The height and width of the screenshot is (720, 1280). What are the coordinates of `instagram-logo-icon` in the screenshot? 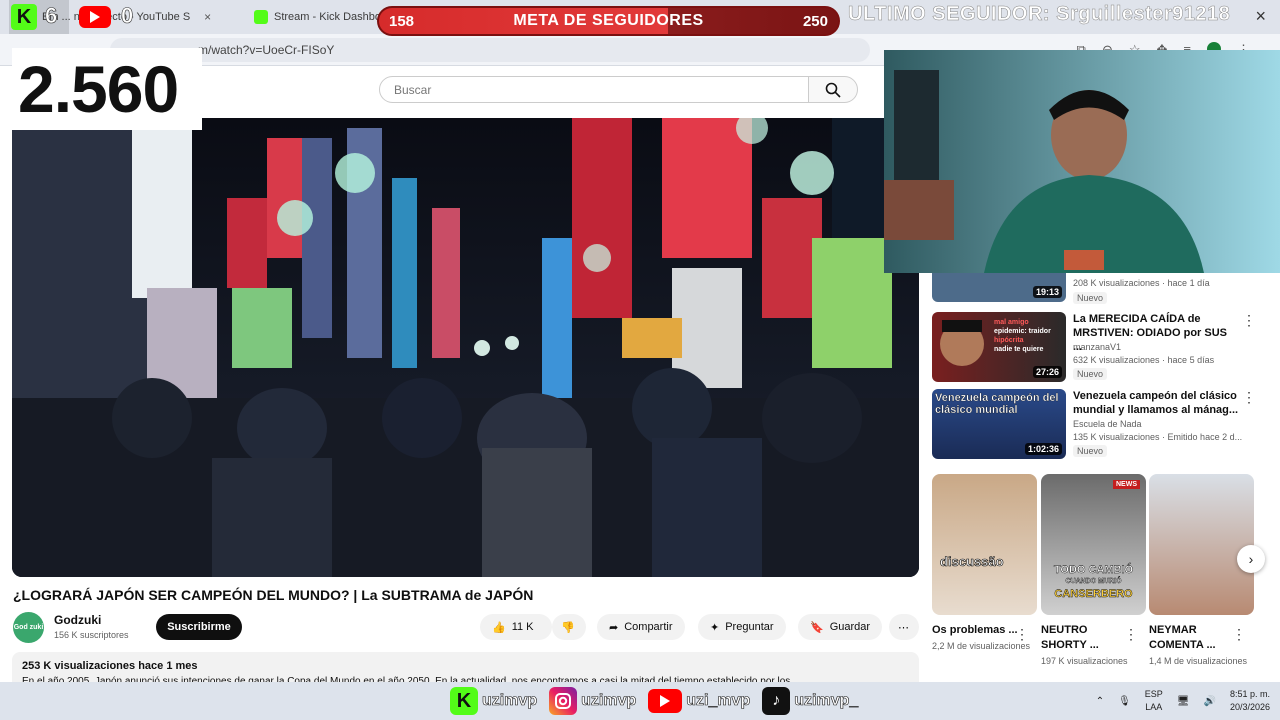 It's located at (563, 701).